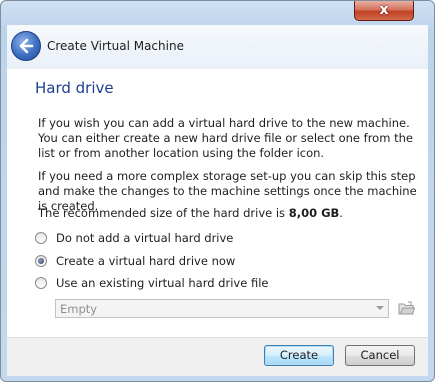  What do you see at coordinates (299, 355) in the screenshot?
I see `create-button: Create` at bounding box center [299, 355].